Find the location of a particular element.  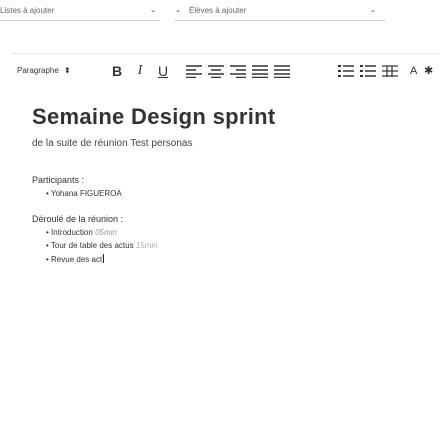

agenda-colon: : is located at coordinates (122, 219).